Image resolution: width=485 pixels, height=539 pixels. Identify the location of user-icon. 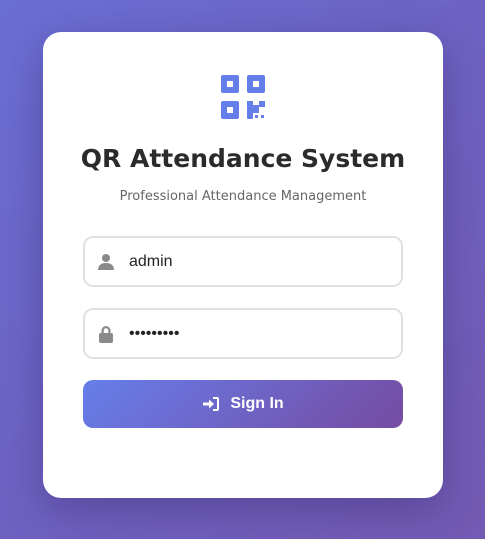
(106, 262).